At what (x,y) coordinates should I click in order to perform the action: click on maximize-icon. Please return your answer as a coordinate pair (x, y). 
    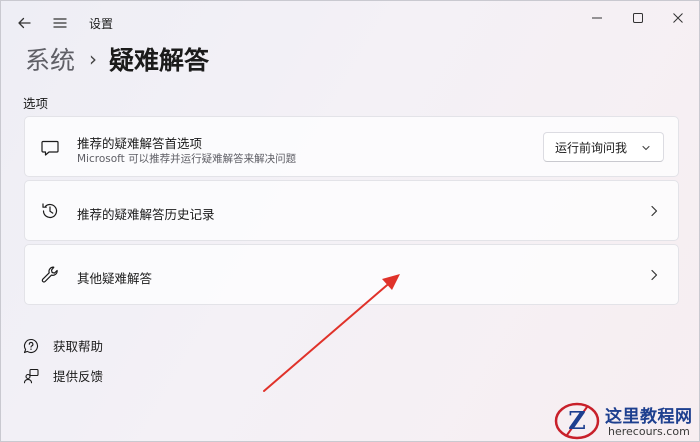
    Looking at the image, I should click on (638, 18).